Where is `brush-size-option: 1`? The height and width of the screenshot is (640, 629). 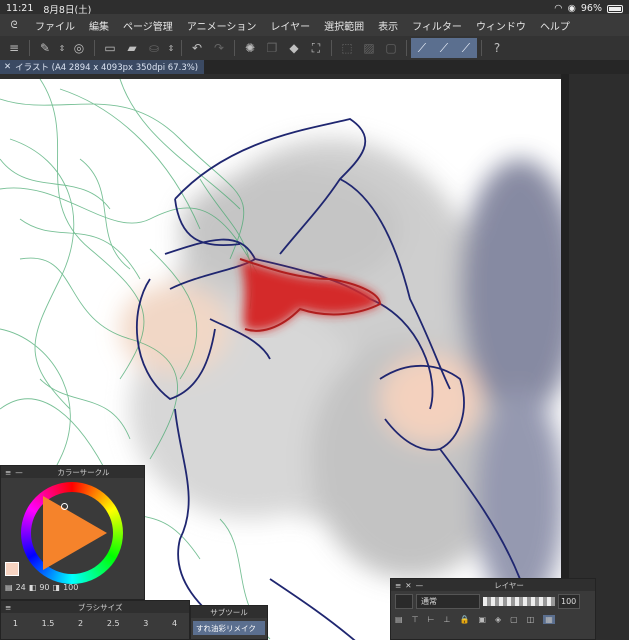
brush-size-option: 1 is located at coordinates (15, 623).